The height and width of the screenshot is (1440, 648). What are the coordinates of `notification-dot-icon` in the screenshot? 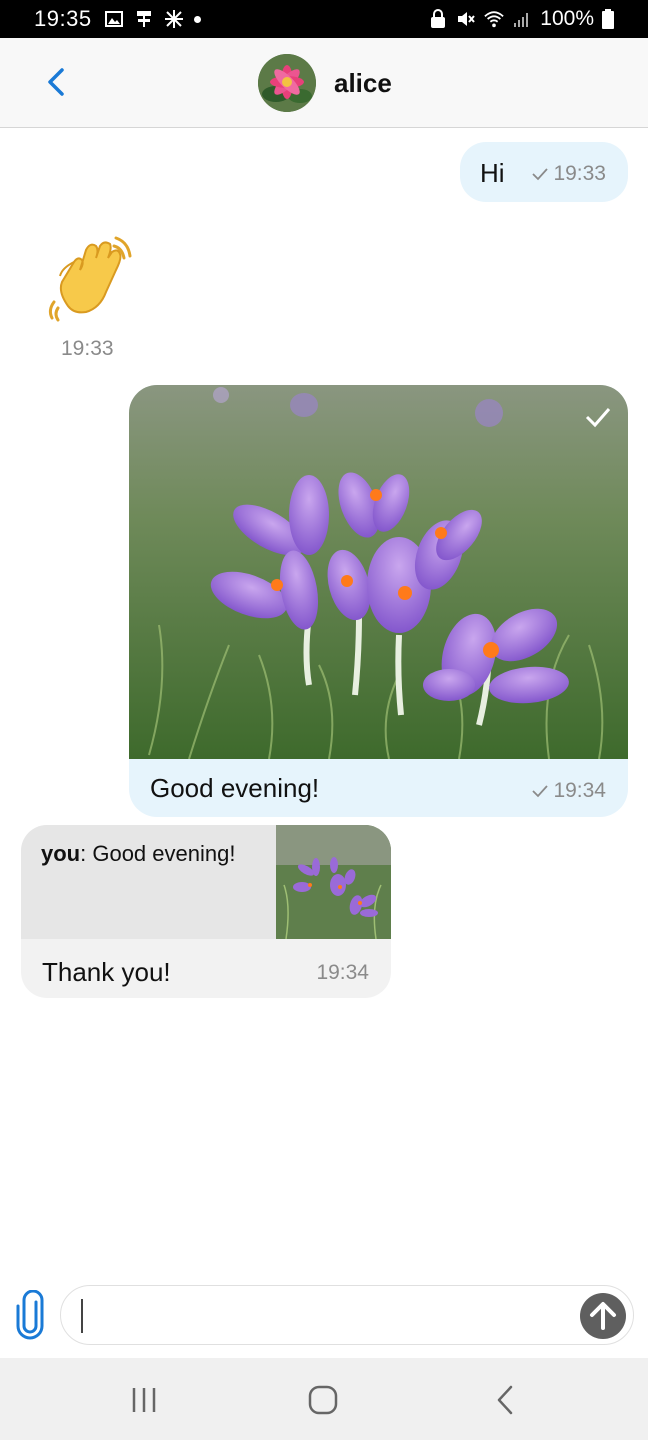 It's located at (197, 19).